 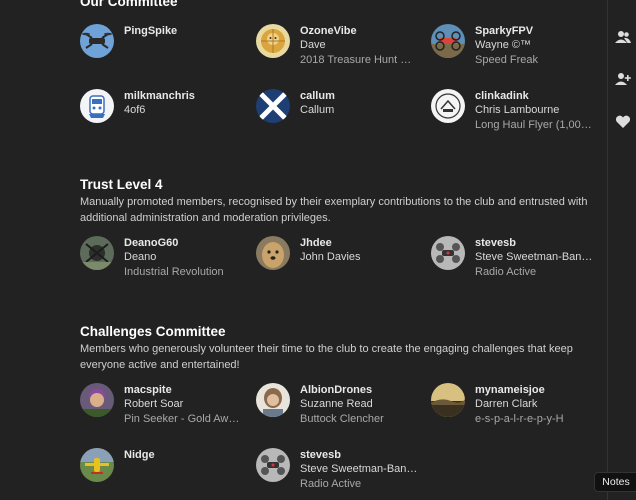 I want to click on member-name: John Davies, so click(x=330, y=257).